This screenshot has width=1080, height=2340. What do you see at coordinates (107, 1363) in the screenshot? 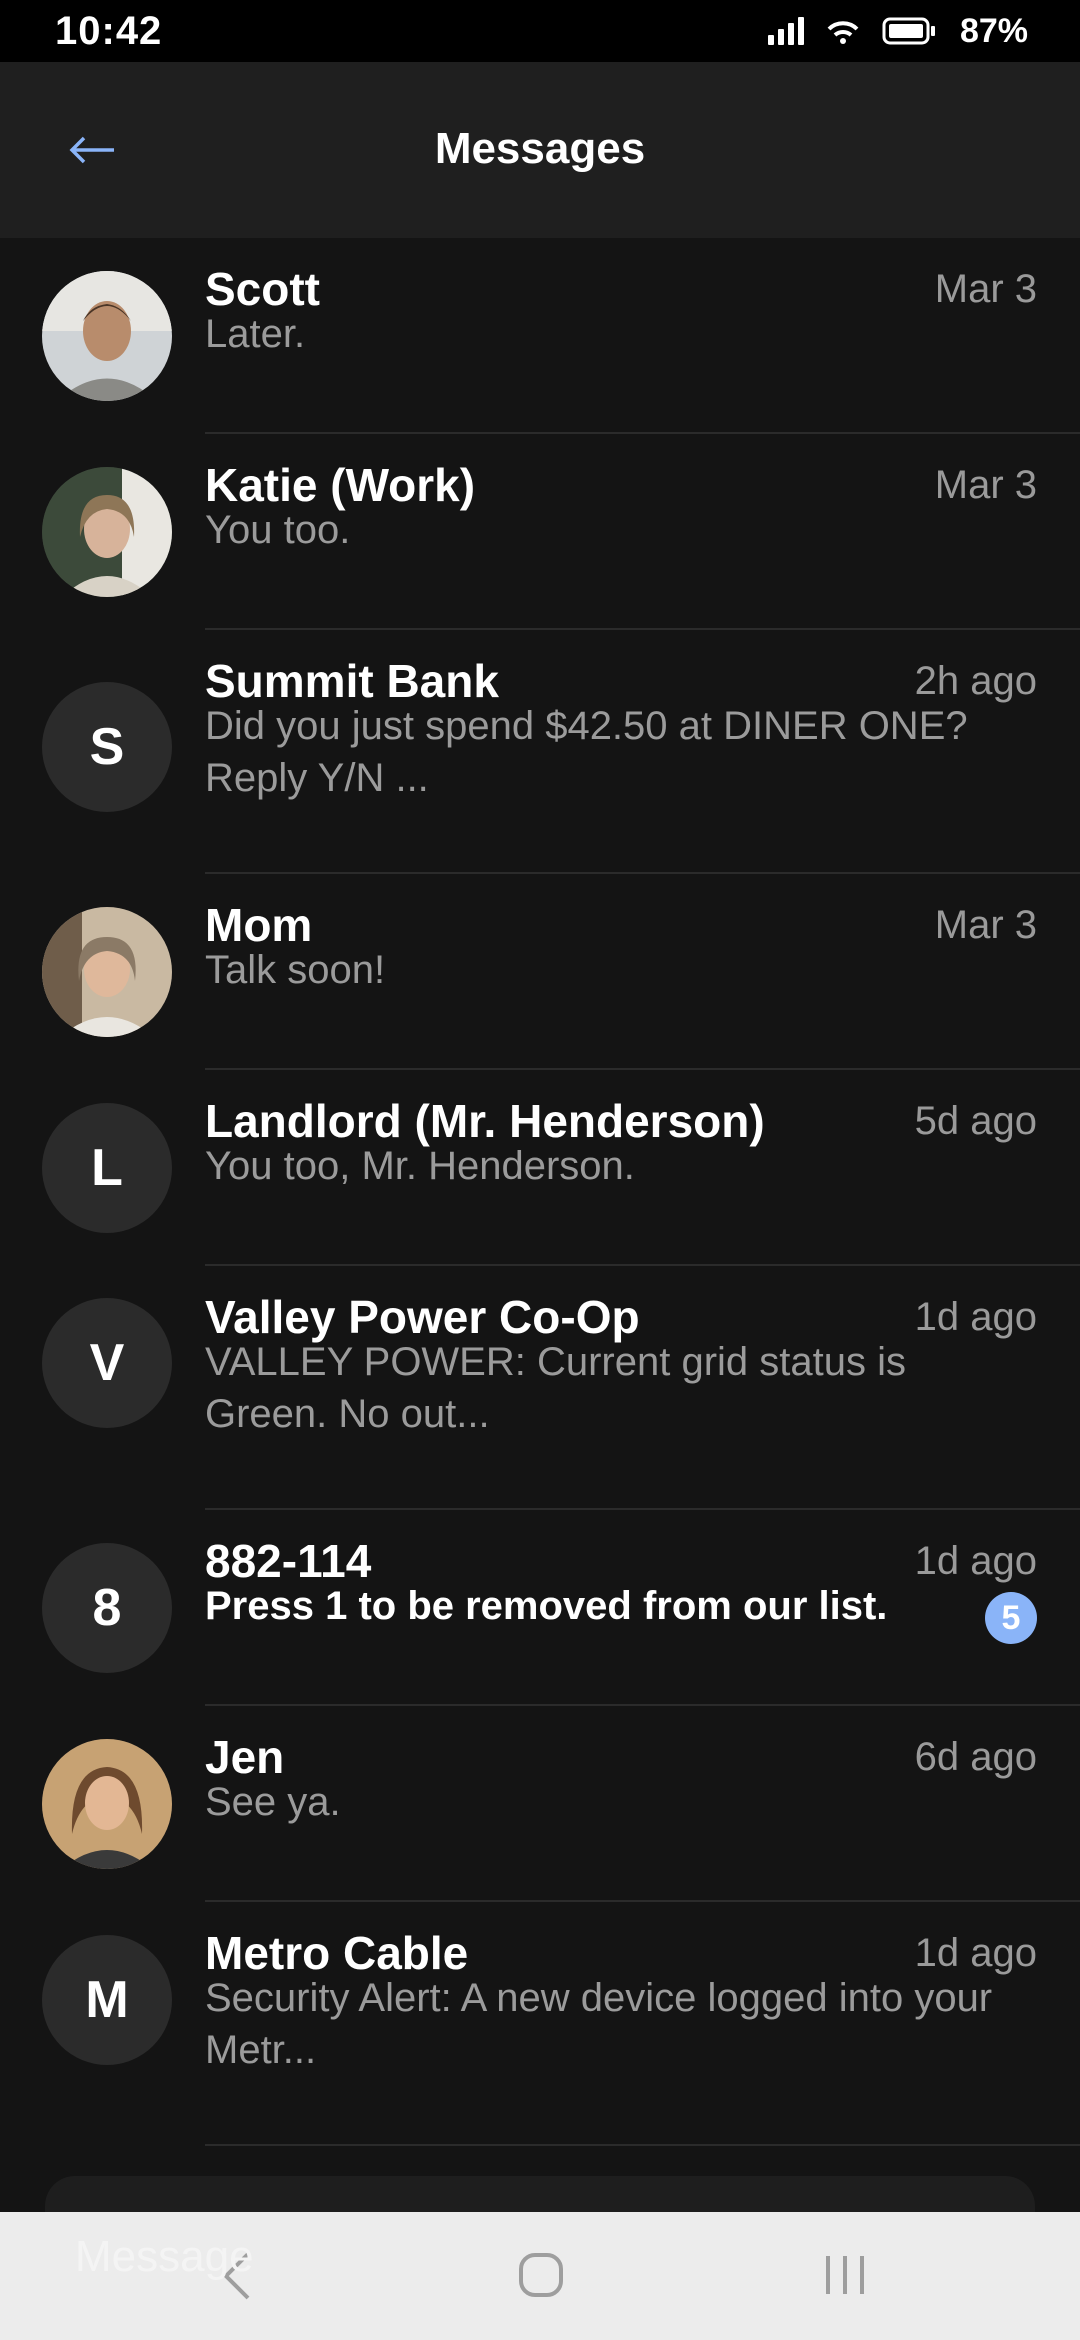
I see `avatar: V` at bounding box center [107, 1363].